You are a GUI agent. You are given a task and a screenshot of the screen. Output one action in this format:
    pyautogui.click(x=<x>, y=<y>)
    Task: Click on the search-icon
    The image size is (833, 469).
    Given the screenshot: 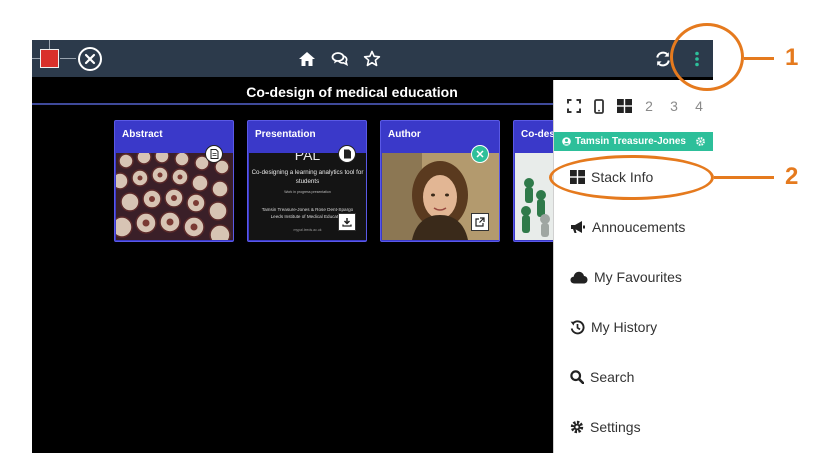 What is the action you would take?
    pyautogui.click(x=577, y=377)
    